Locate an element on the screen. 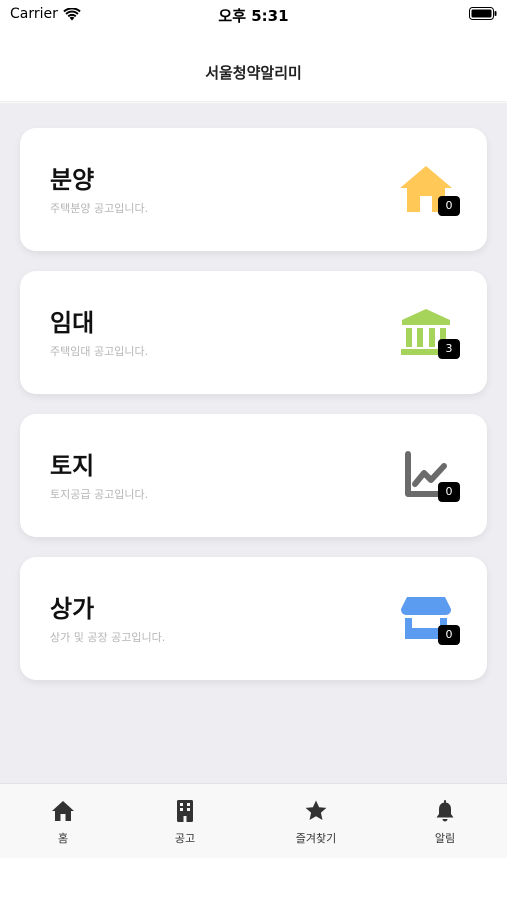 The image size is (507, 900). card-rent: 임대 주택임대 공고입니다. 3 is located at coordinates (253, 332).